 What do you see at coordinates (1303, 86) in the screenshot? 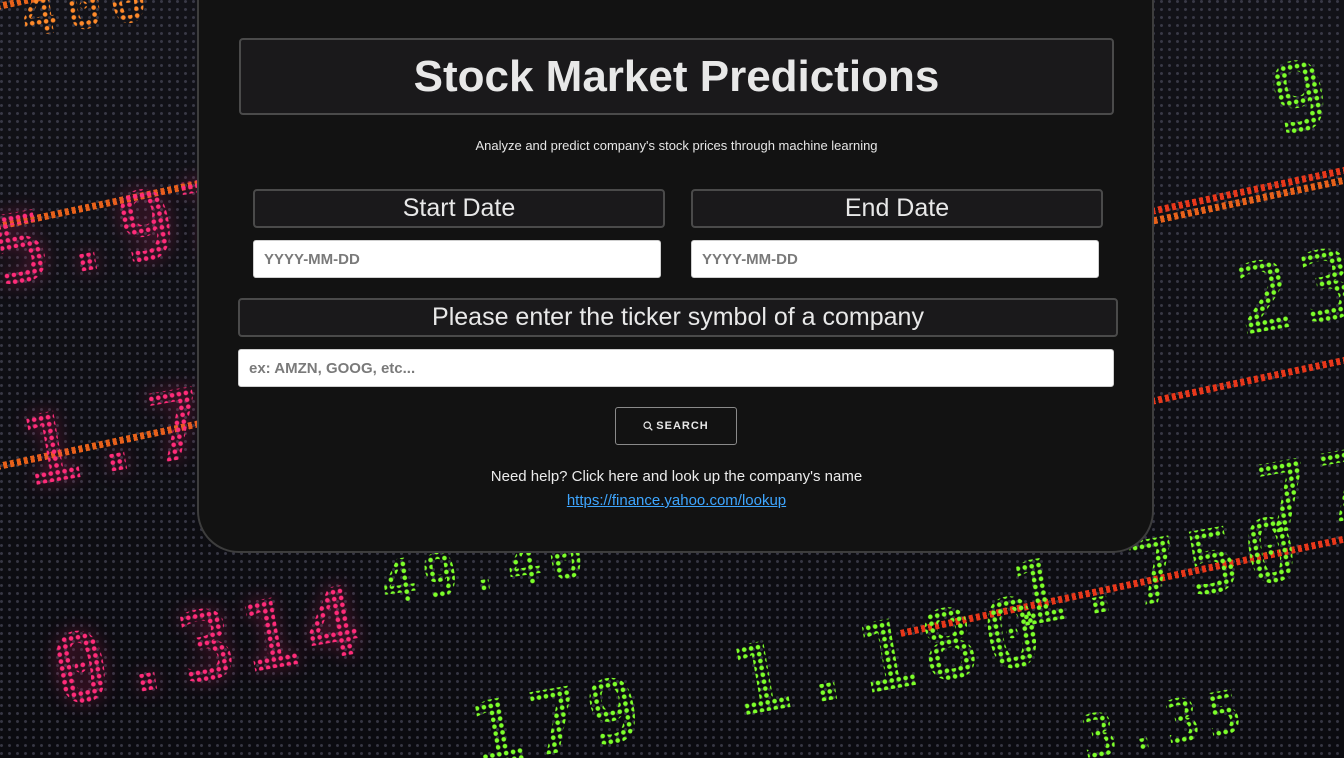
I see `ticker-number: 9.9` at bounding box center [1303, 86].